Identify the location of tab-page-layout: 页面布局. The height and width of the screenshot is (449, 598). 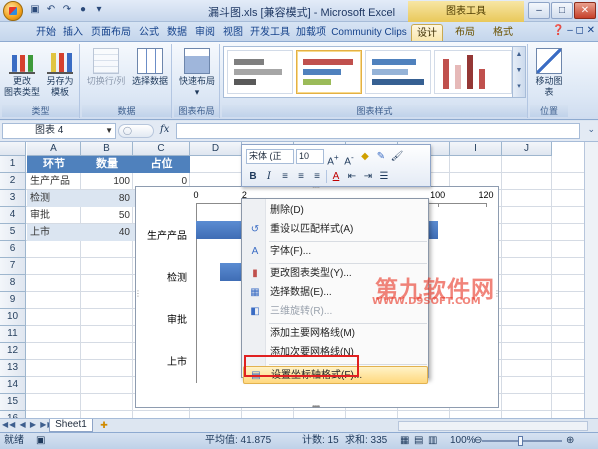
(111, 32).